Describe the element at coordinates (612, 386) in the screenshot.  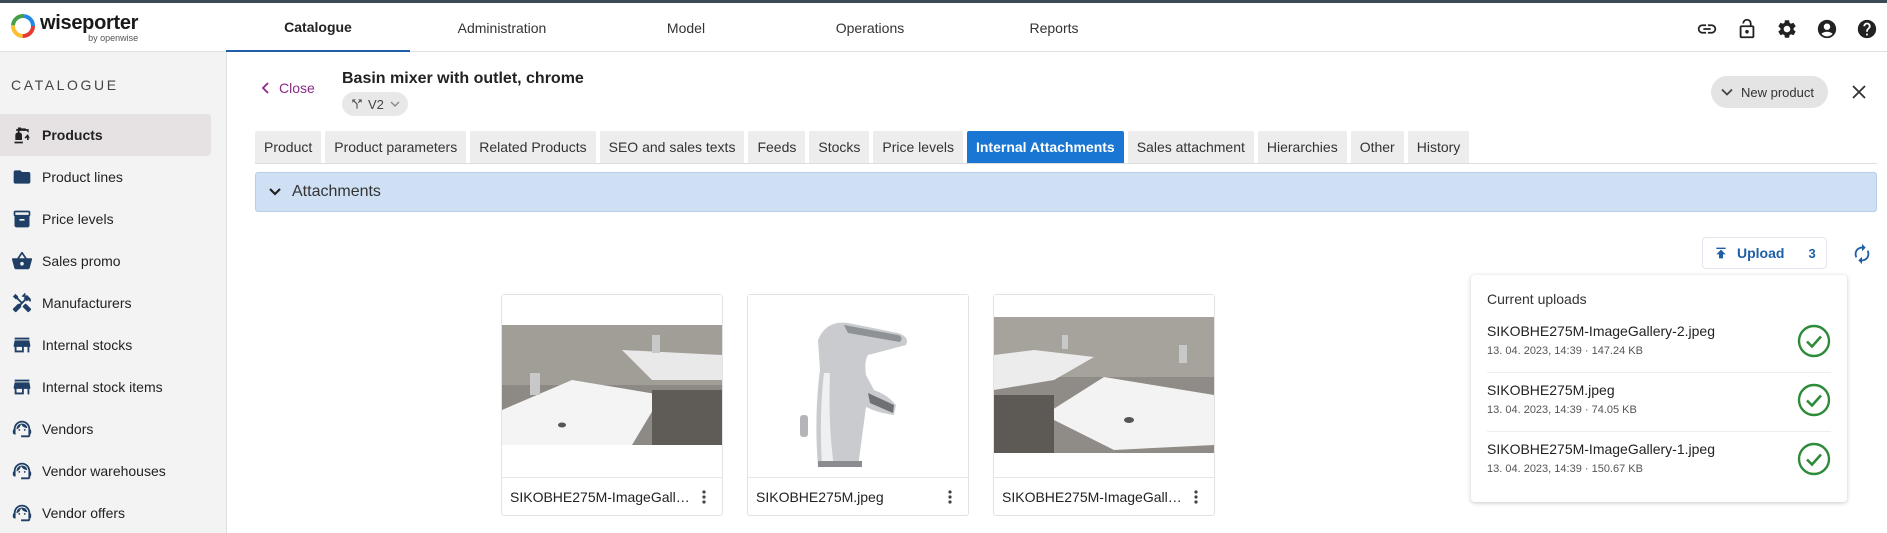
I see `attachment-thumbnail` at that location.